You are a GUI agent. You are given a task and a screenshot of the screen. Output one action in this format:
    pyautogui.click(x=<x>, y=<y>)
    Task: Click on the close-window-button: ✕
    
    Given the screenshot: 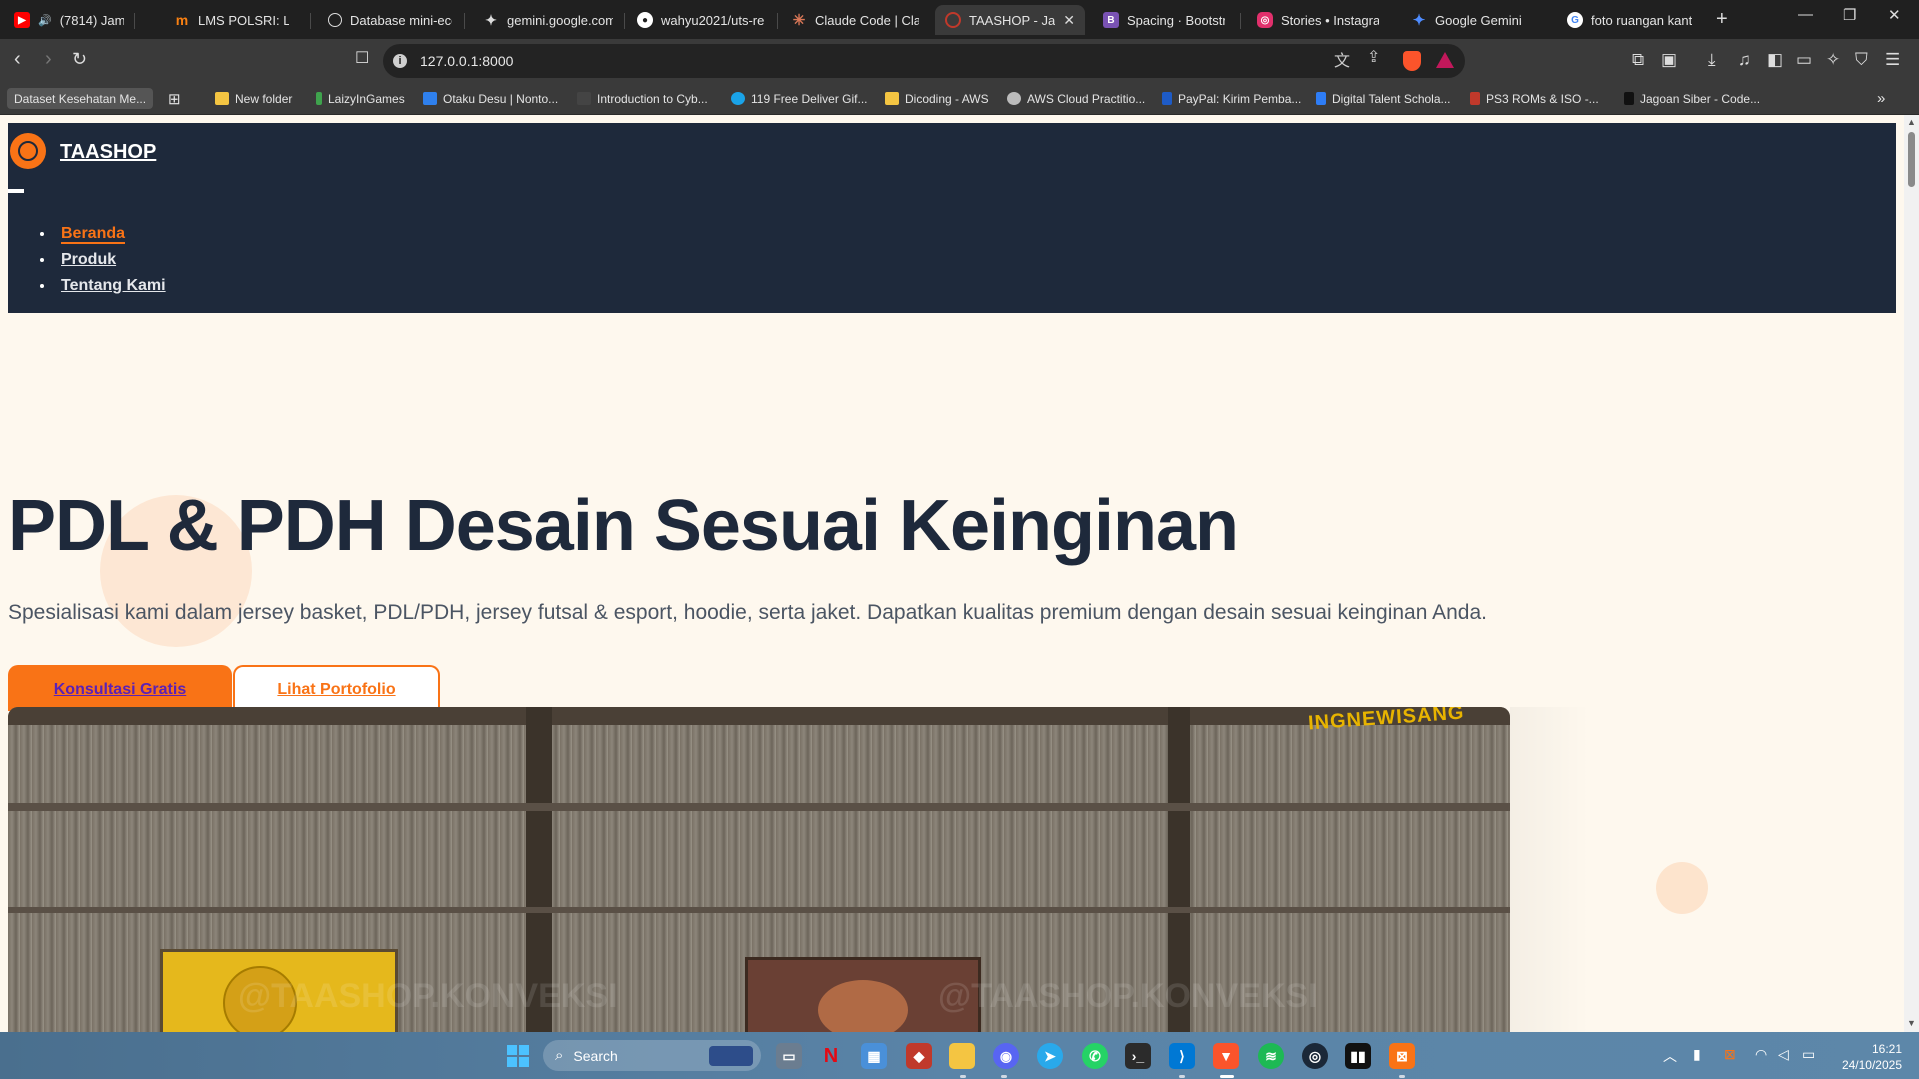 What is the action you would take?
    pyautogui.click(x=1894, y=15)
    